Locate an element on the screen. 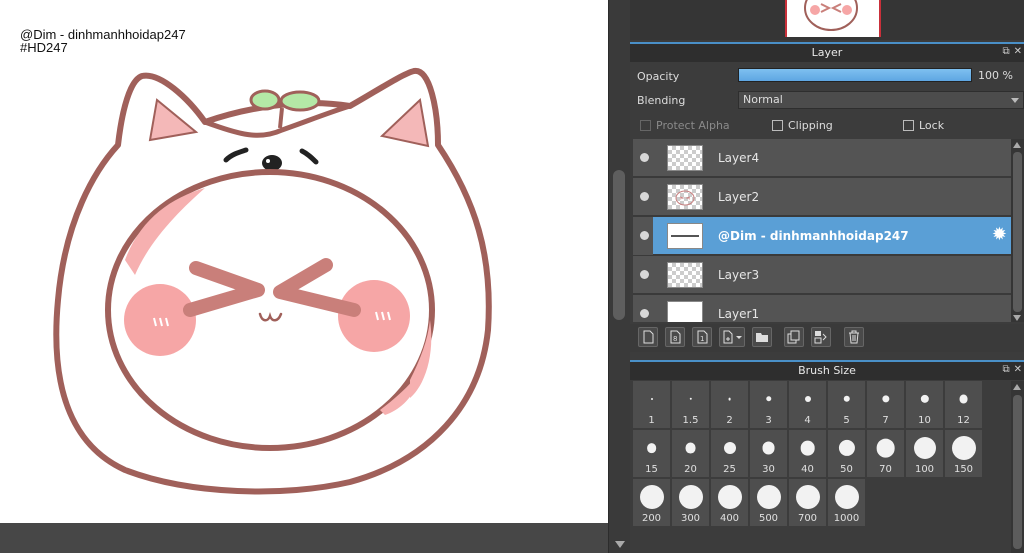 The width and height of the screenshot is (1024, 553). layer-panel-header: Layer ⧉ ✕ is located at coordinates (827, 52).